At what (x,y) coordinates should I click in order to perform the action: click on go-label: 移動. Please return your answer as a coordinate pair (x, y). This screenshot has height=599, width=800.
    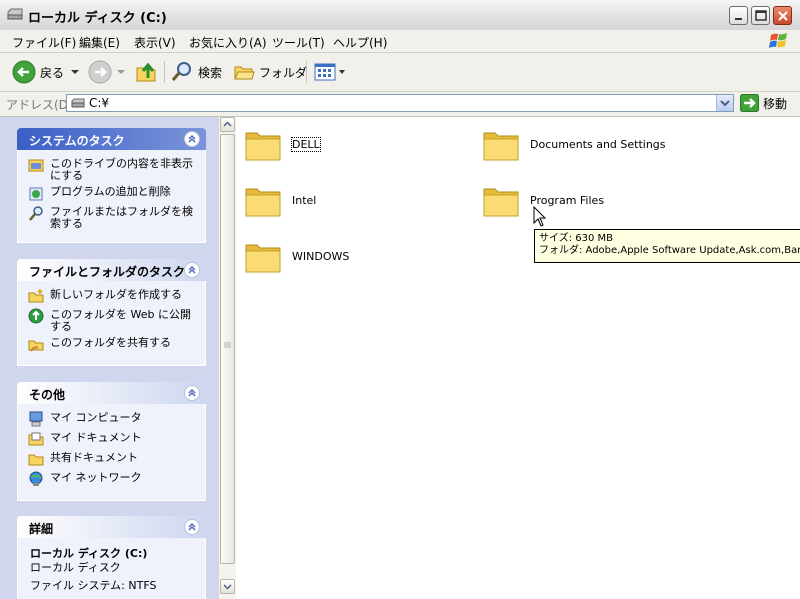
    Looking at the image, I should click on (775, 103).